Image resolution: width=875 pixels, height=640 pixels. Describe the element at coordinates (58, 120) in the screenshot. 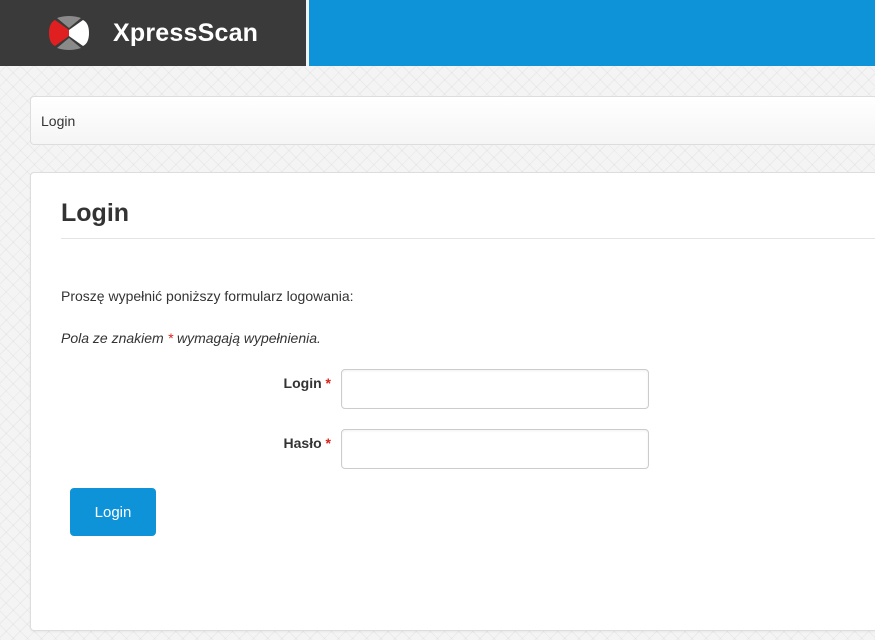

I see `breadcrumb-current: Login` at that location.